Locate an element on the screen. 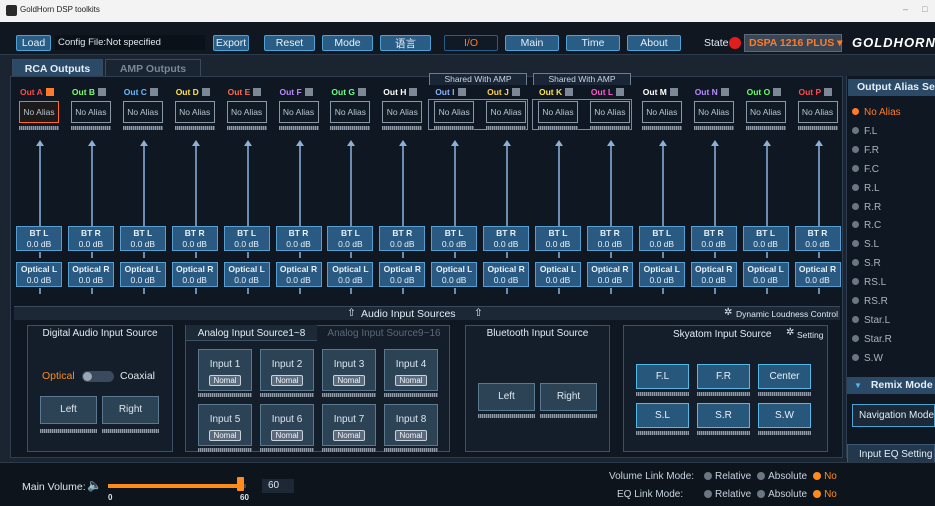 The width and height of the screenshot is (935, 506). digital-left-button: Left is located at coordinates (68, 410).